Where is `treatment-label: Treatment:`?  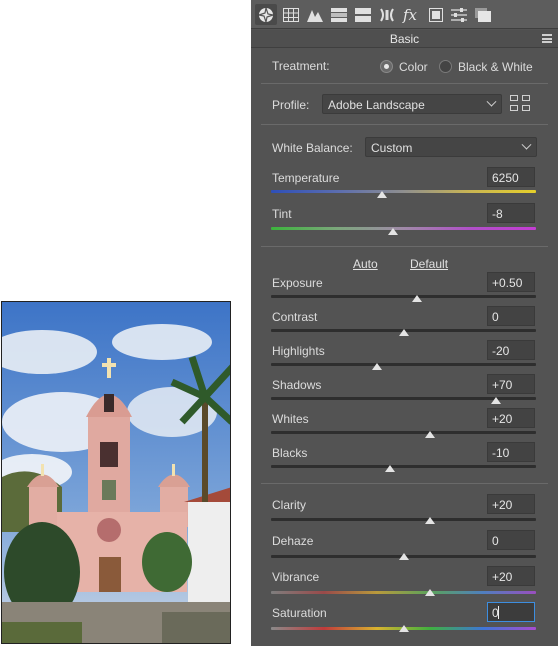 treatment-label: Treatment: is located at coordinates (301, 66).